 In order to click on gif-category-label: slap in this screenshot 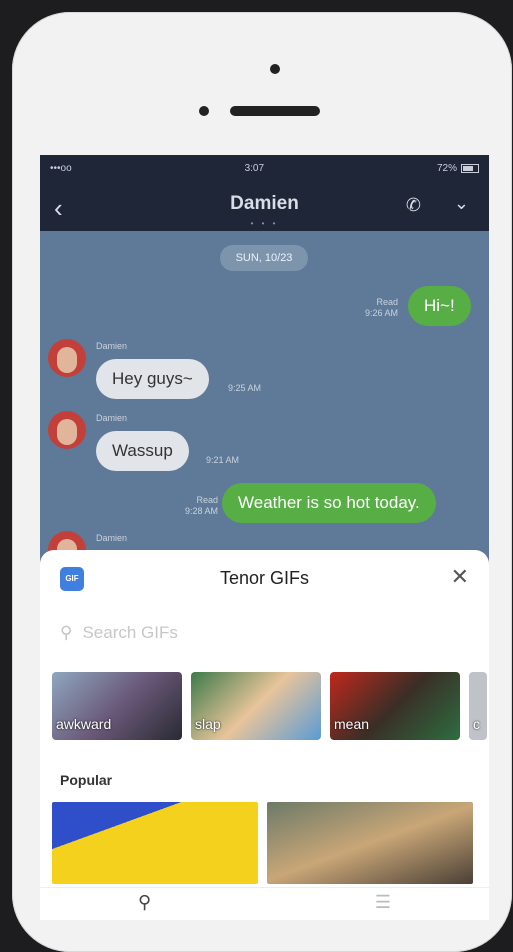, I will do `click(208, 724)`.